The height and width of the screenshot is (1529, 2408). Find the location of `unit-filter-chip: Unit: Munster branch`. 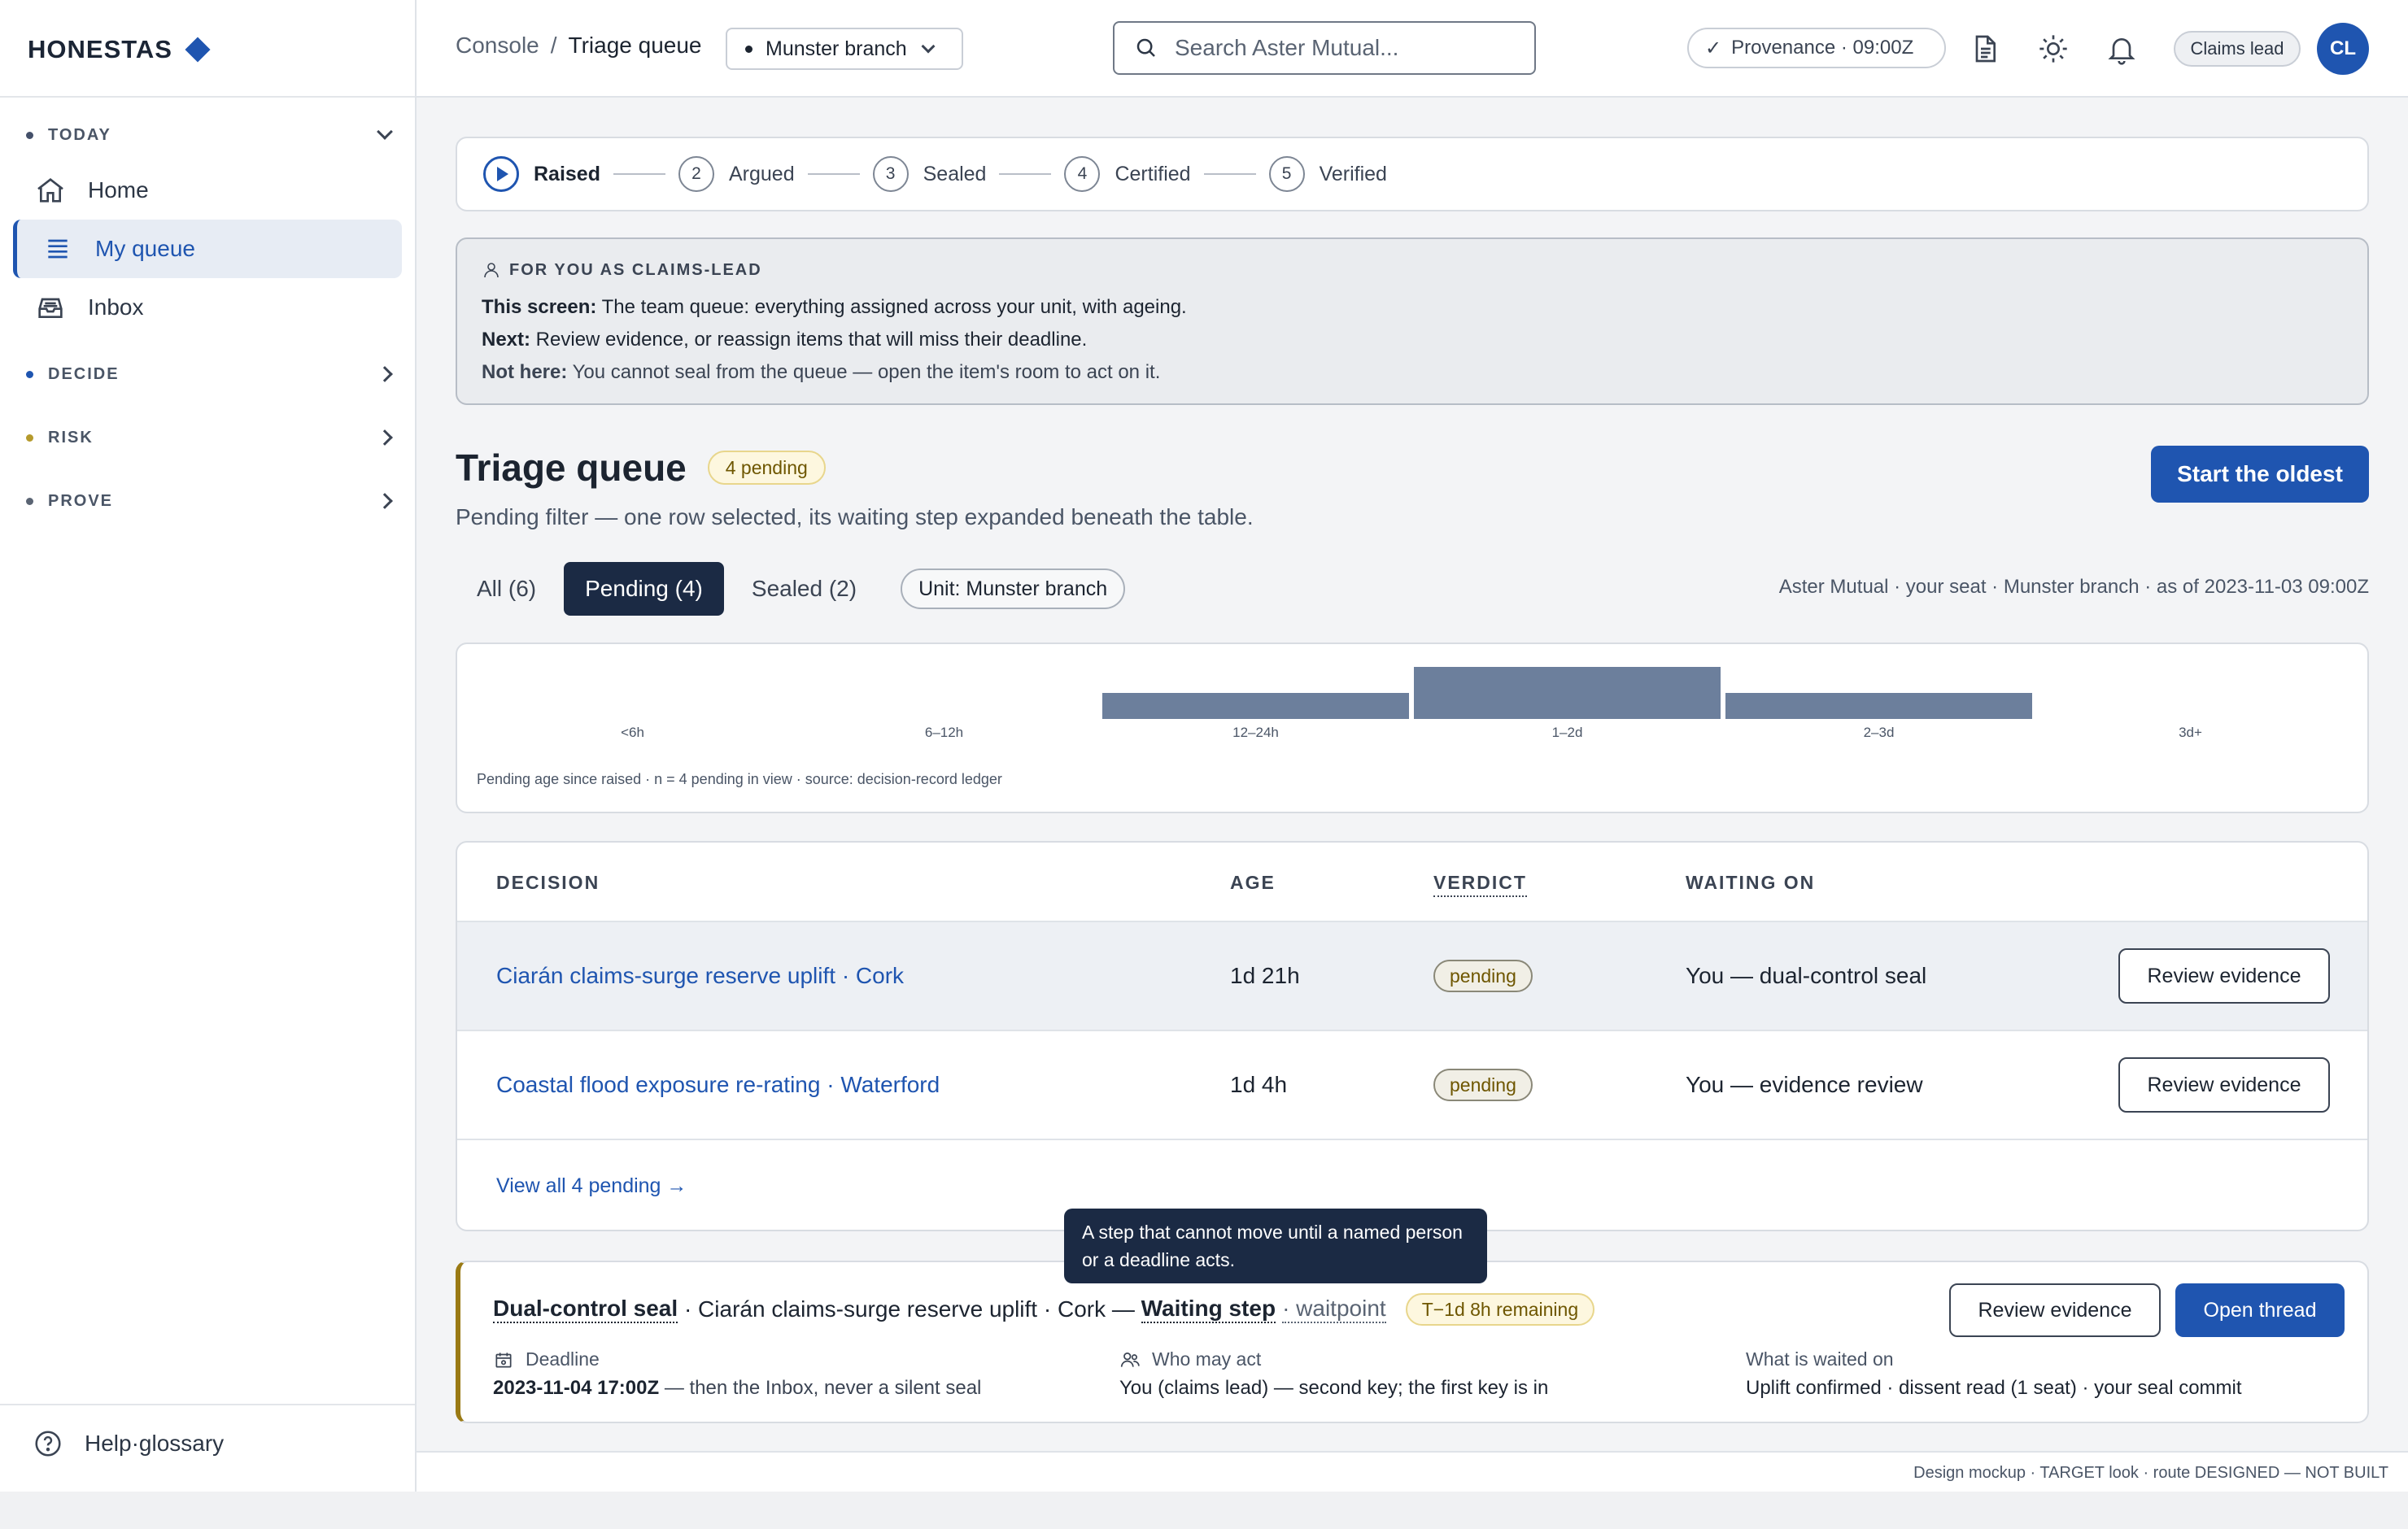

unit-filter-chip: Unit: Munster branch is located at coordinates (1013, 588).